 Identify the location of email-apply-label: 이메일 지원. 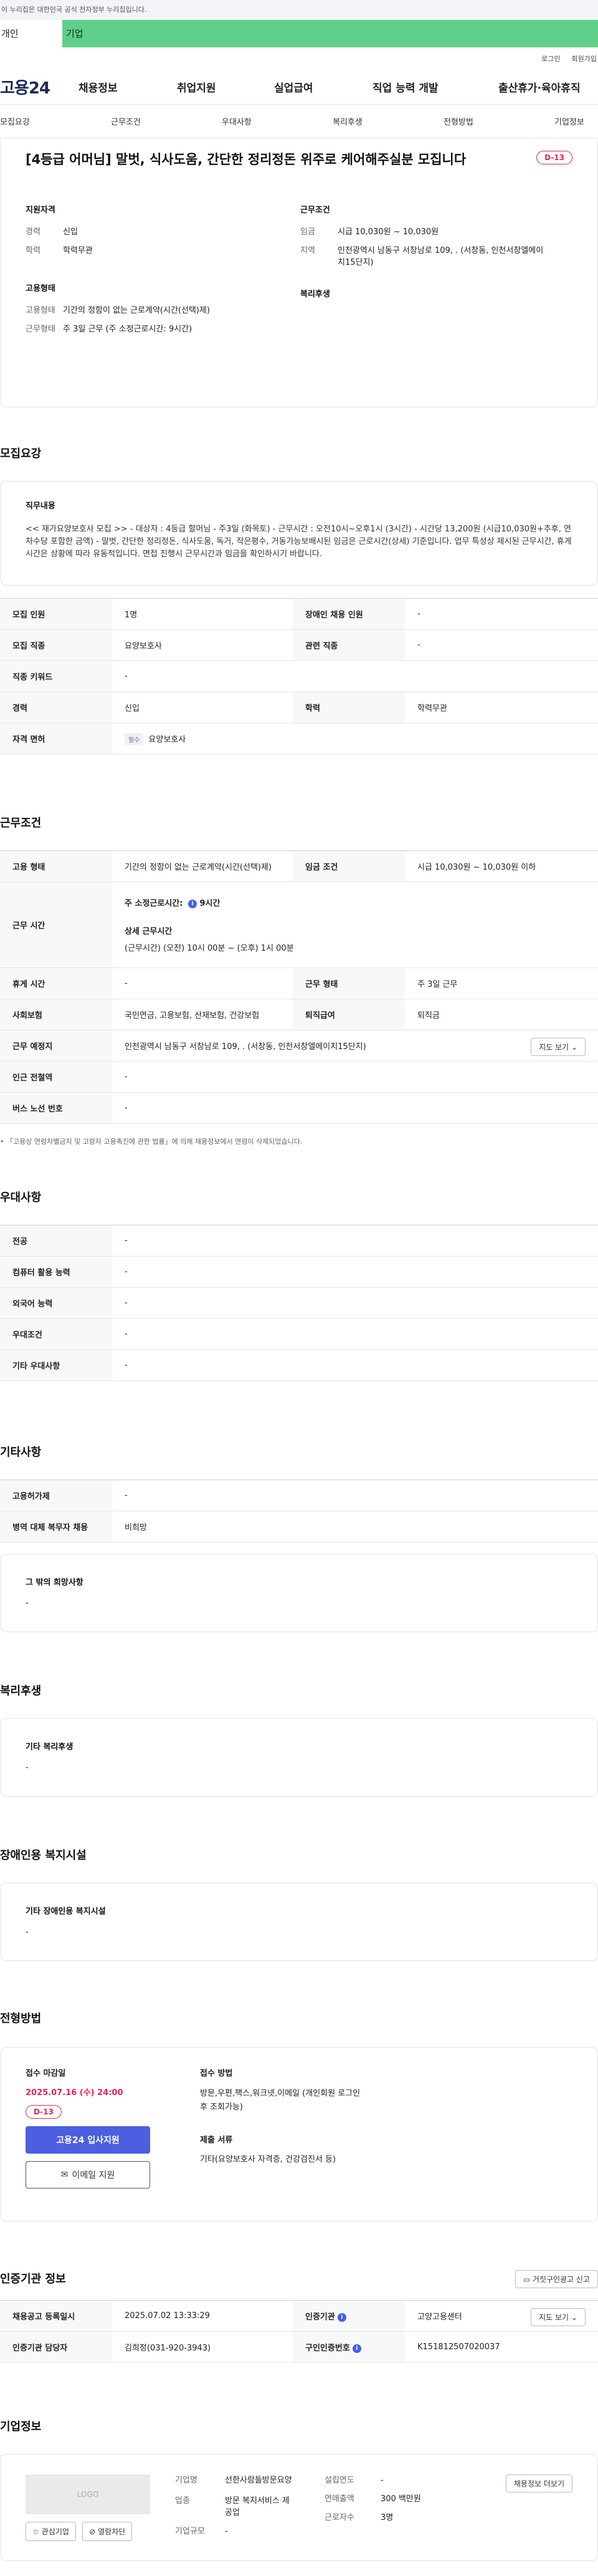
(93, 2175).